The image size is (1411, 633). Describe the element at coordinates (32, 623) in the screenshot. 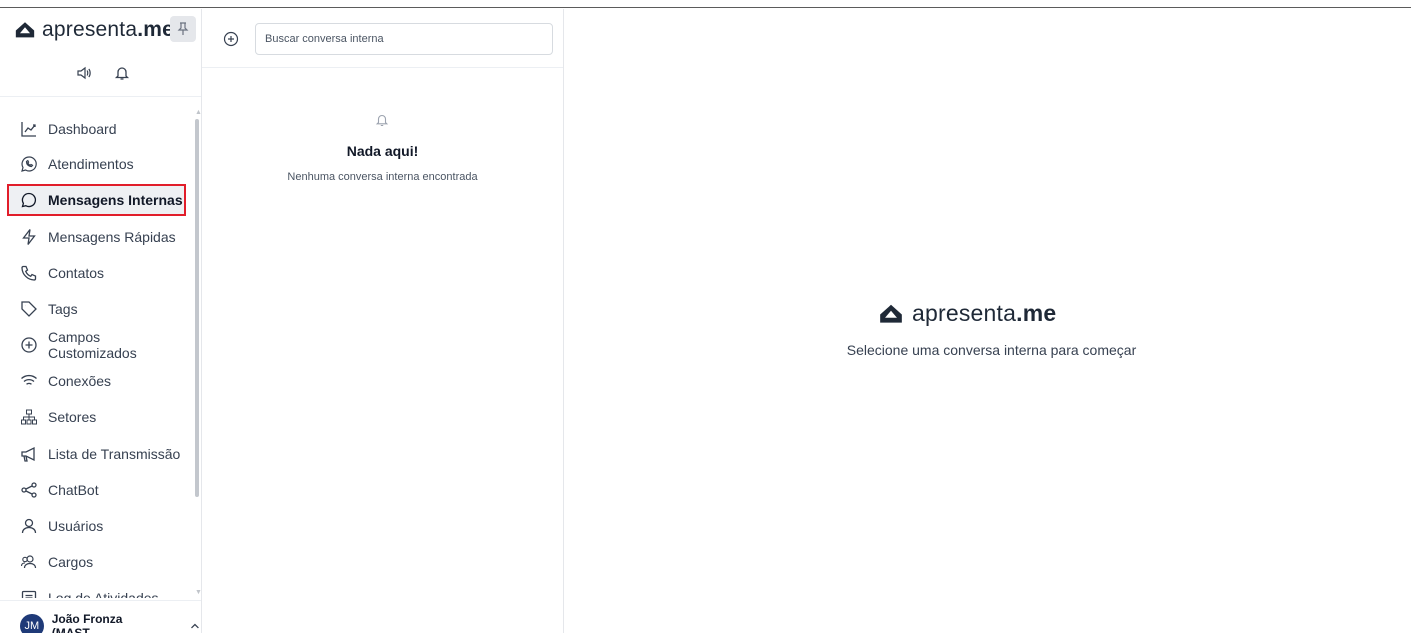

I see `avatar: JM` at that location.